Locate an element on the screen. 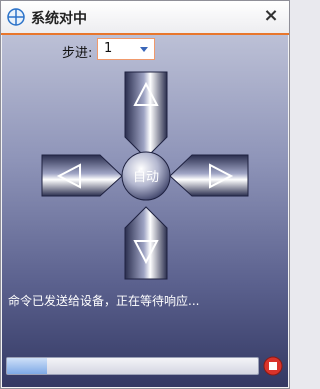 The width and height of the screenshot is (320, 389). stop-button is located at coordinates (273, 366).